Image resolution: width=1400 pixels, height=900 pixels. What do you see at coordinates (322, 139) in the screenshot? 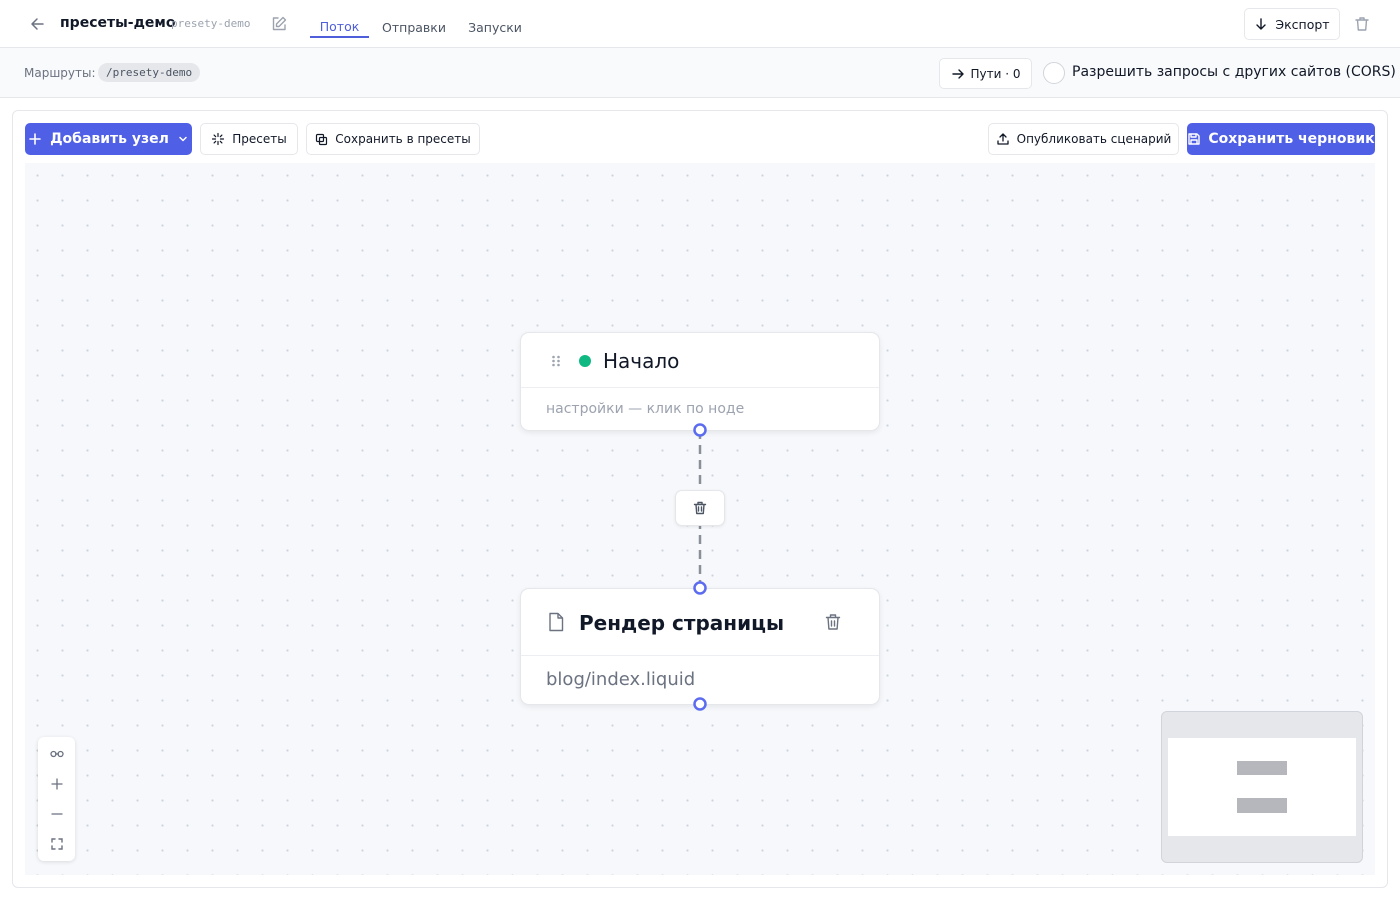
I see `copy-icon` at bounding box center [322, 139].